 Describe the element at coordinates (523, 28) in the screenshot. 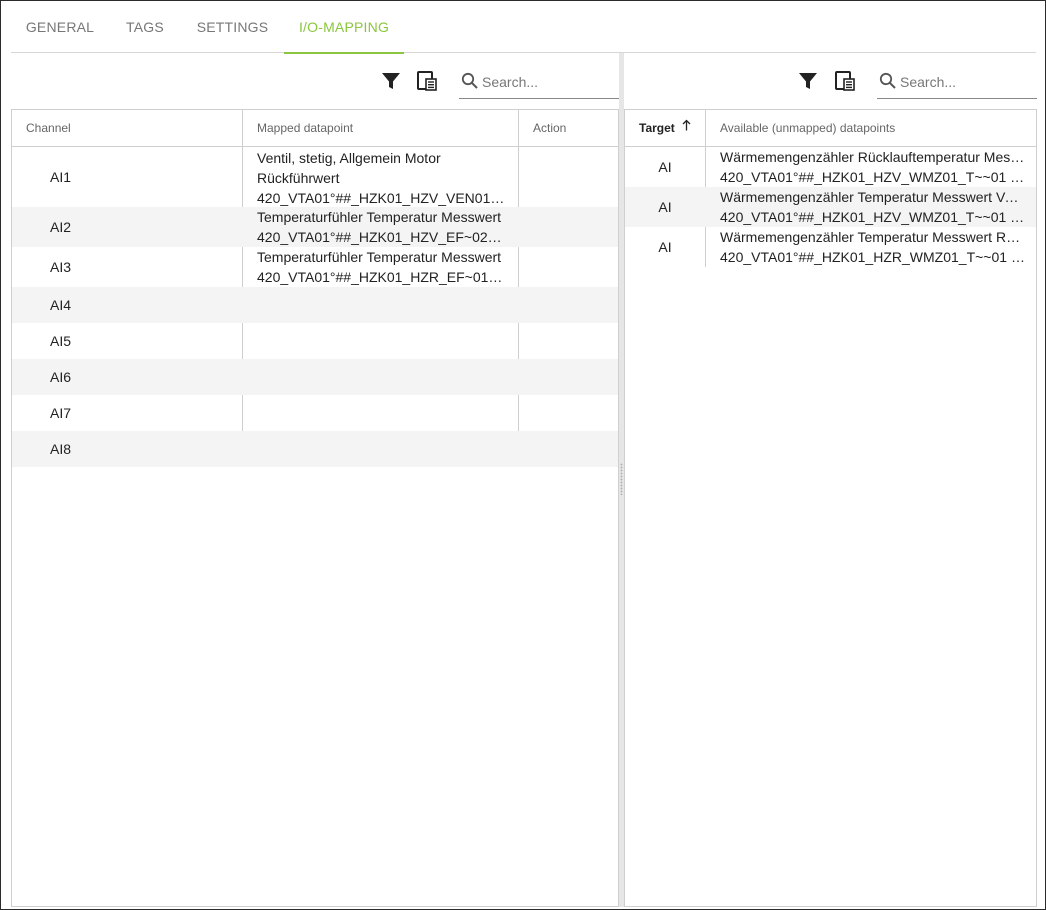

I see `tab-bar: GENERAL TAGS SETTINGS I/O-MAPPING` at that location.